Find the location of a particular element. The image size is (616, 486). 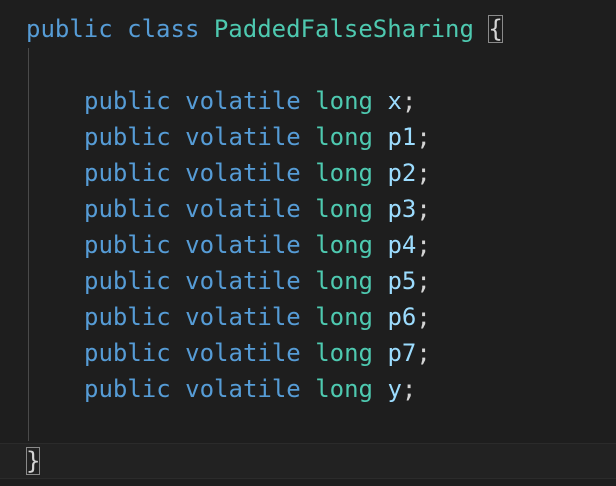

field-line: public volatile long p3; is located at coordinates (257, 209).